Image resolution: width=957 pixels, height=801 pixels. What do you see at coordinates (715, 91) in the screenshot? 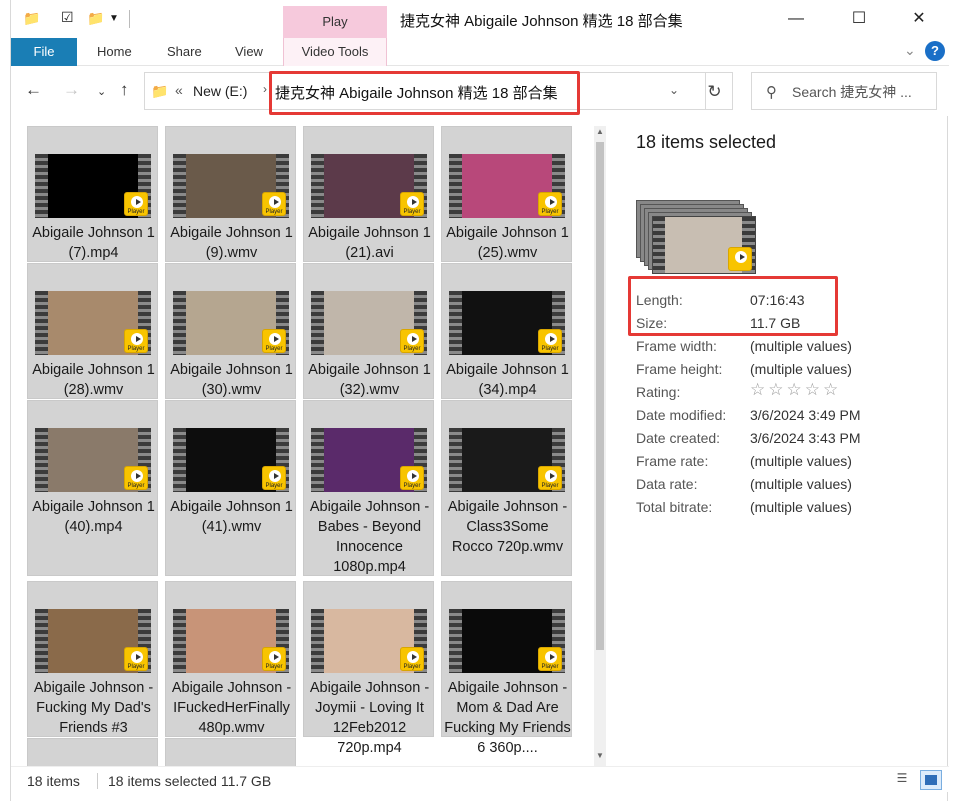
I see `refresh-icon: ↻` at bounding box center [715, 91].